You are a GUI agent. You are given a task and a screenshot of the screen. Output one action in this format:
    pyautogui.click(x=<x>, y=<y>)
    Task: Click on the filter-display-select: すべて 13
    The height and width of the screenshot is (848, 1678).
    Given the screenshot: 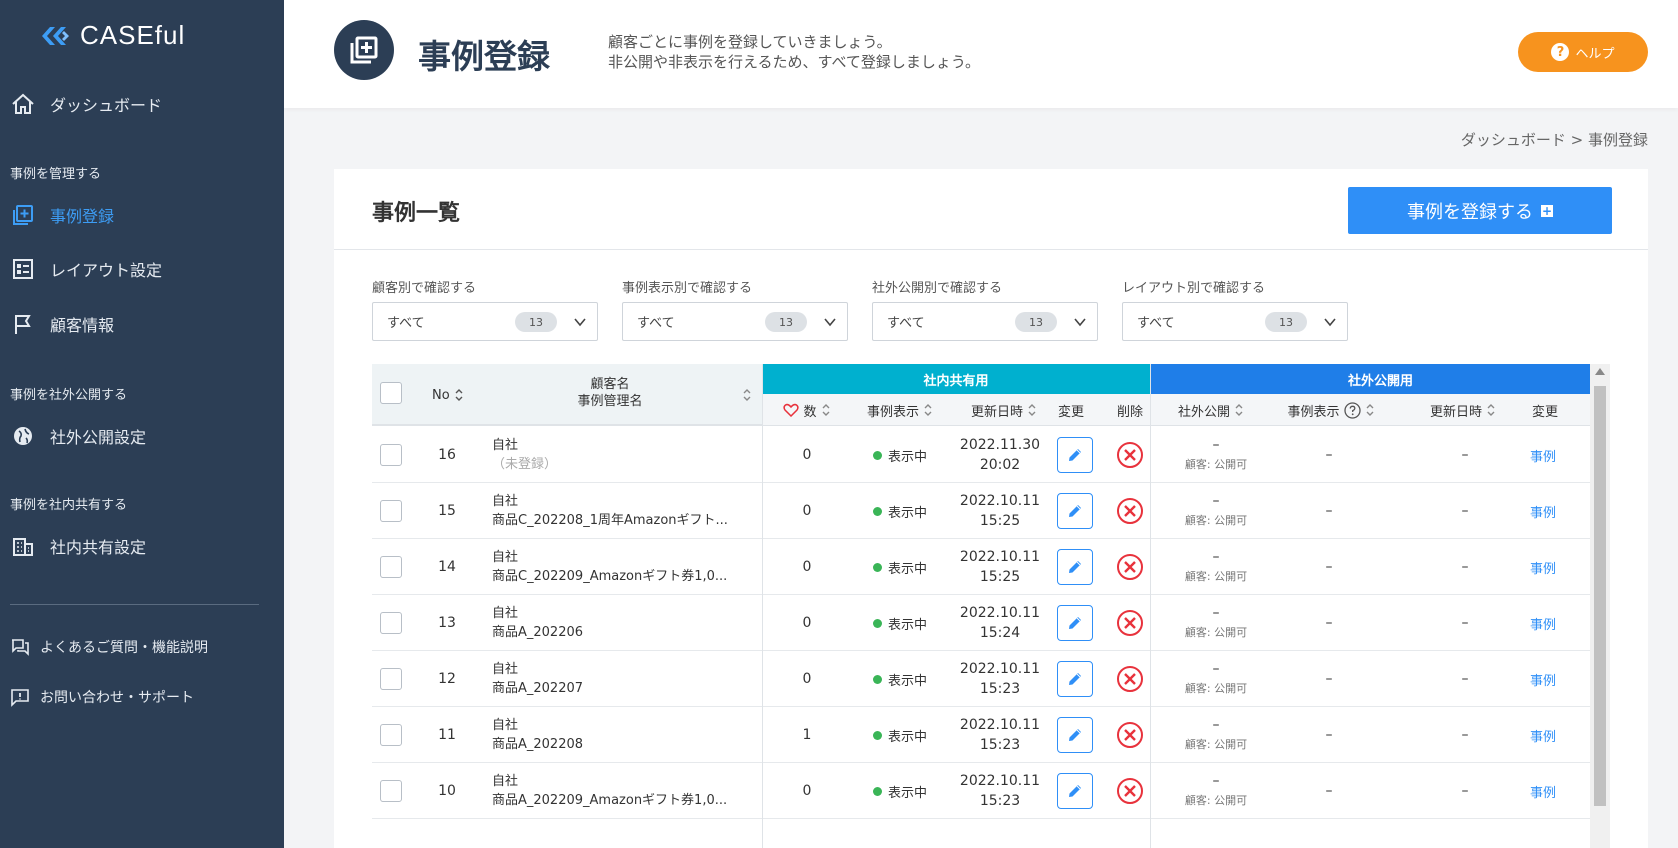 What is the action you would take?
    pyautogui.click(x=735, y=321)
    